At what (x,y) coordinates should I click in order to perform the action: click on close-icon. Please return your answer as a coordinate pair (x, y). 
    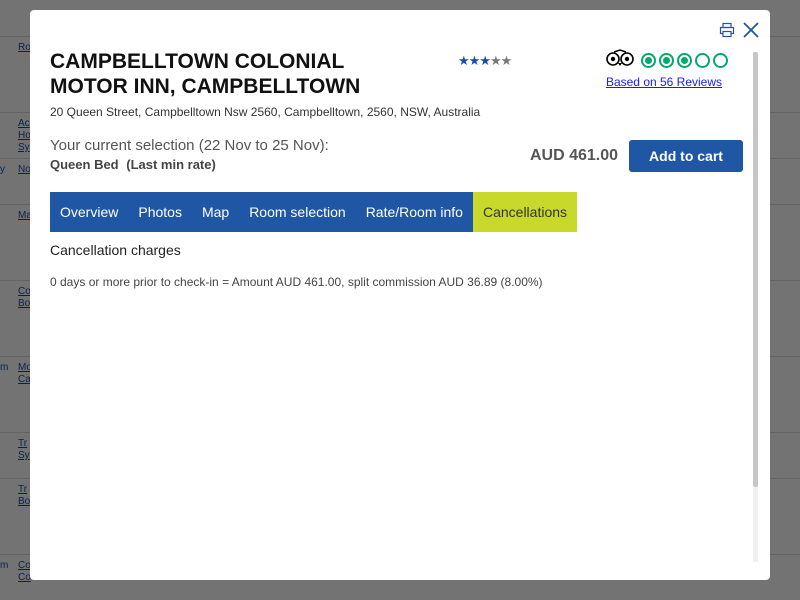
    Looking at the image, I should click on (751, 30).